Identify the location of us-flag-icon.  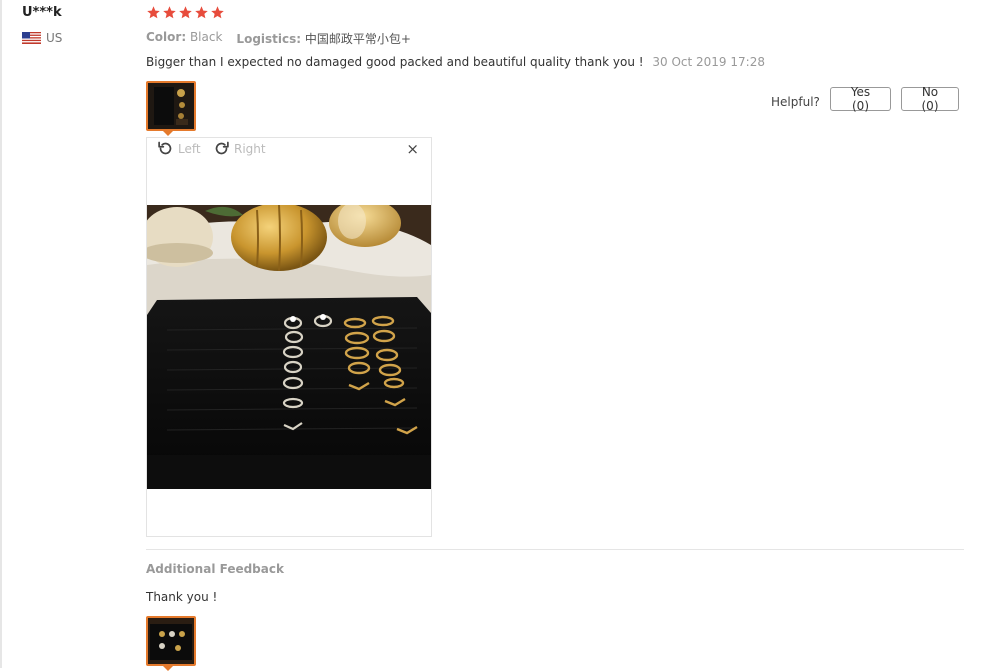
(31, 38).